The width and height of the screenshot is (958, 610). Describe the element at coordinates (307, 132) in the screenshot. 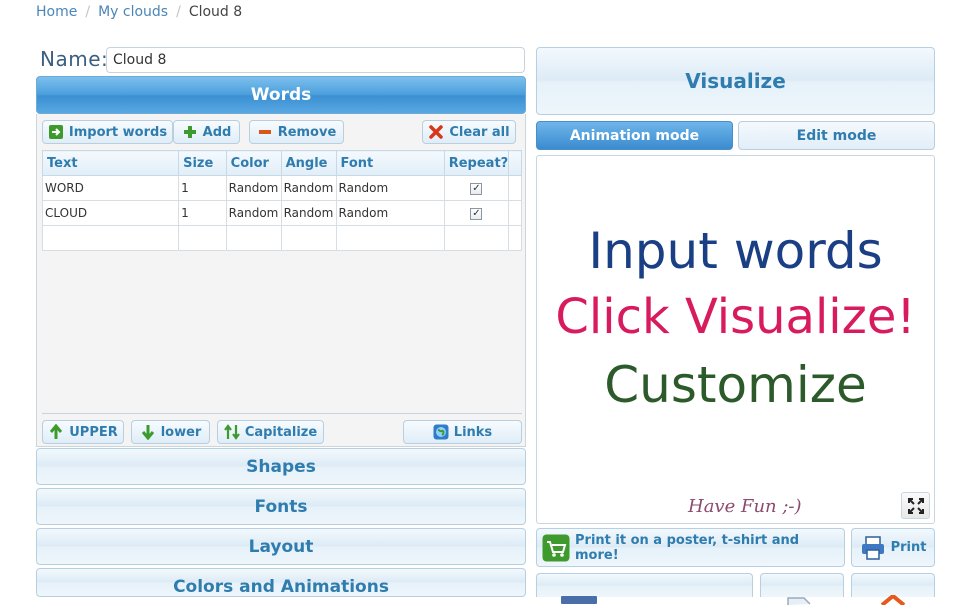

I see `remove-label: Remove` at that location.